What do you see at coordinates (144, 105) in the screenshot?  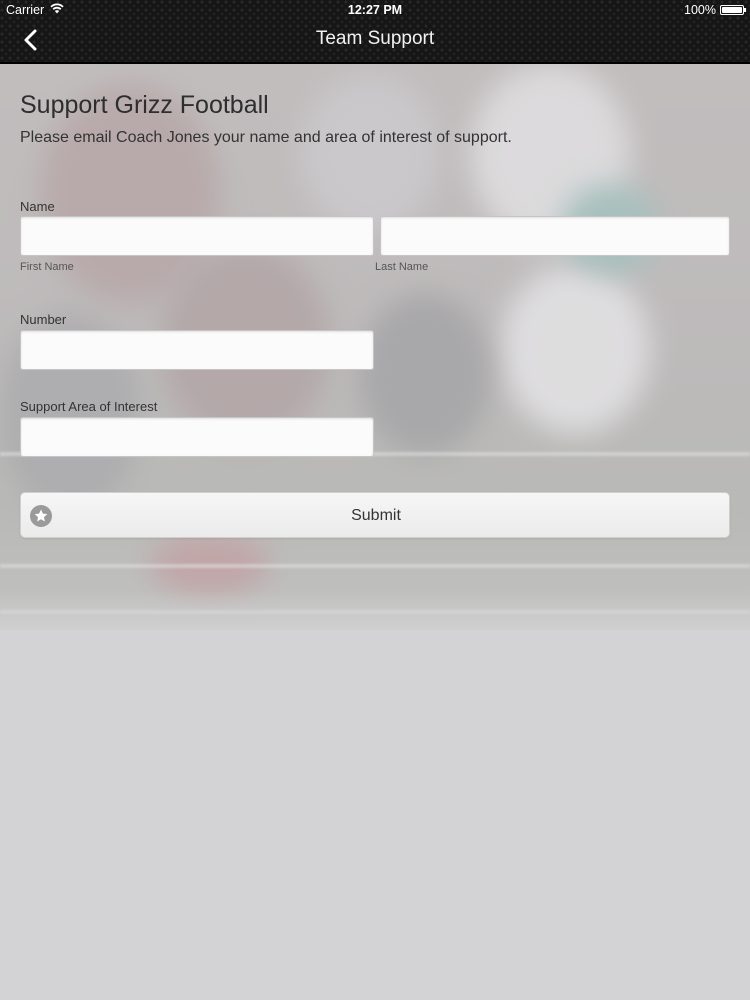 I see `page-title: Support Grizz Football` at bounding box center [144, 105].